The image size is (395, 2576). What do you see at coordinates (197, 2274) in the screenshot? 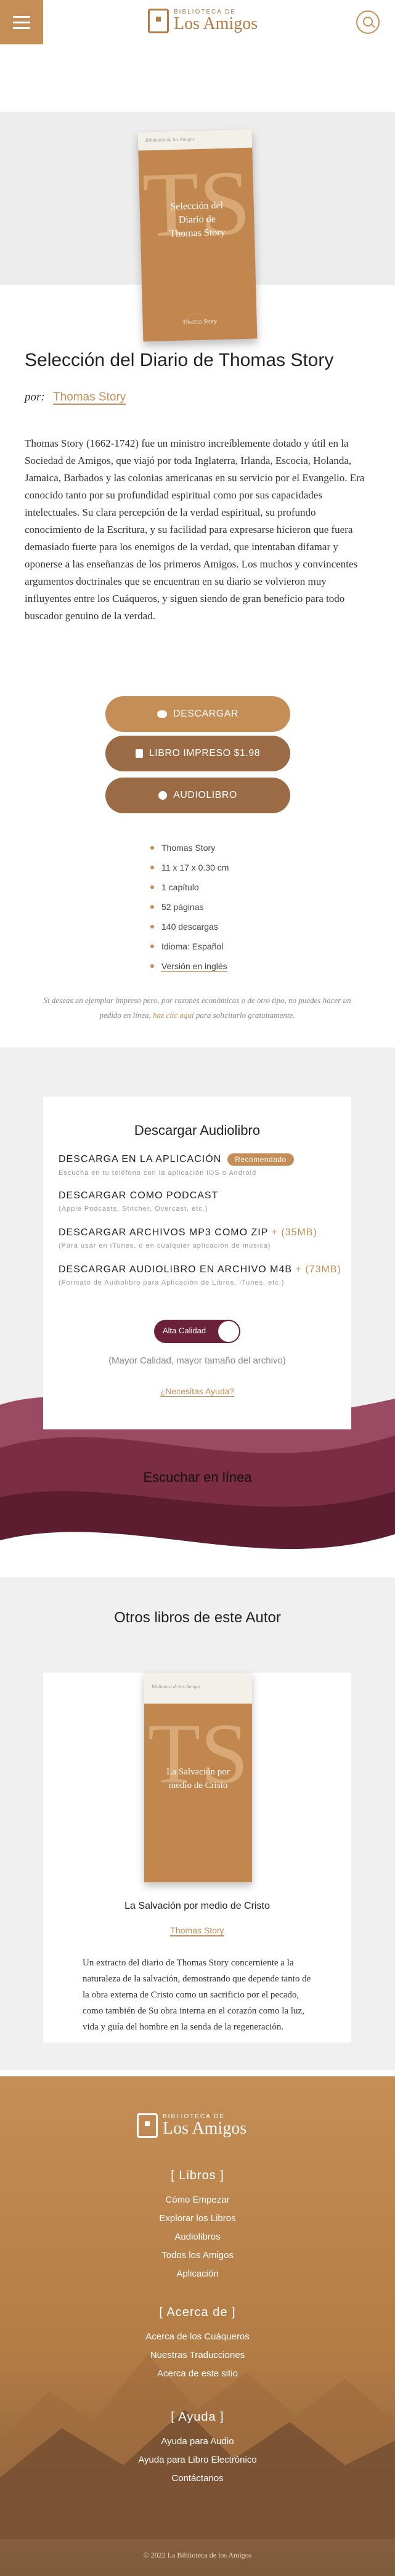
I see `footer-link: Aplicación` at bounding box center [197, 2274].